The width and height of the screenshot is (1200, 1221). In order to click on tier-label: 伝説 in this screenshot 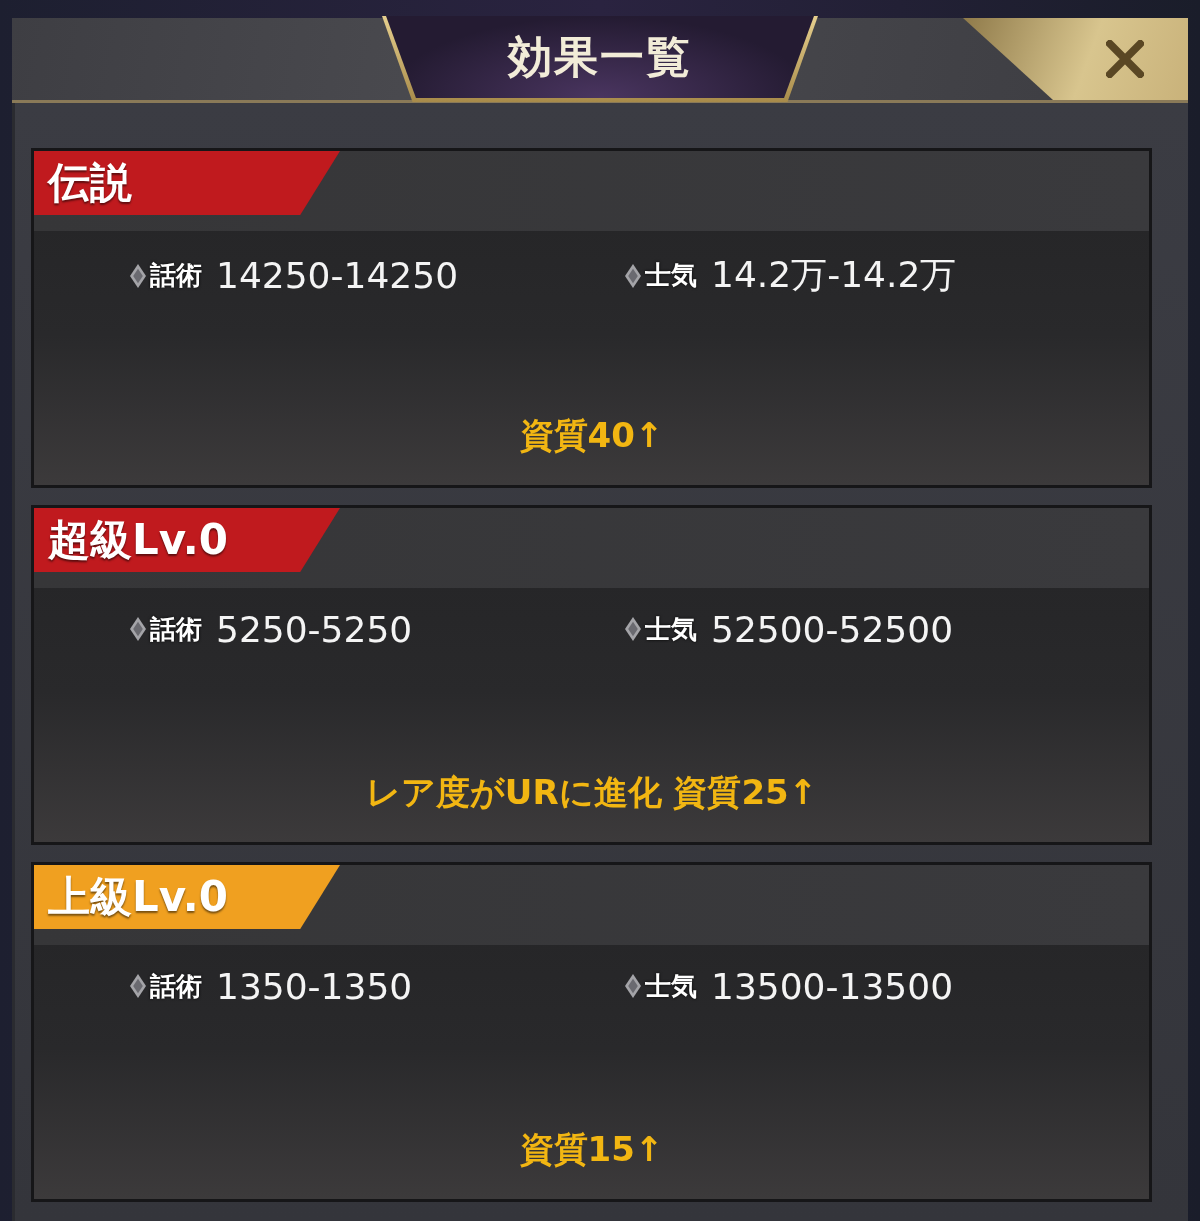, I will do `click(187, 183)`.